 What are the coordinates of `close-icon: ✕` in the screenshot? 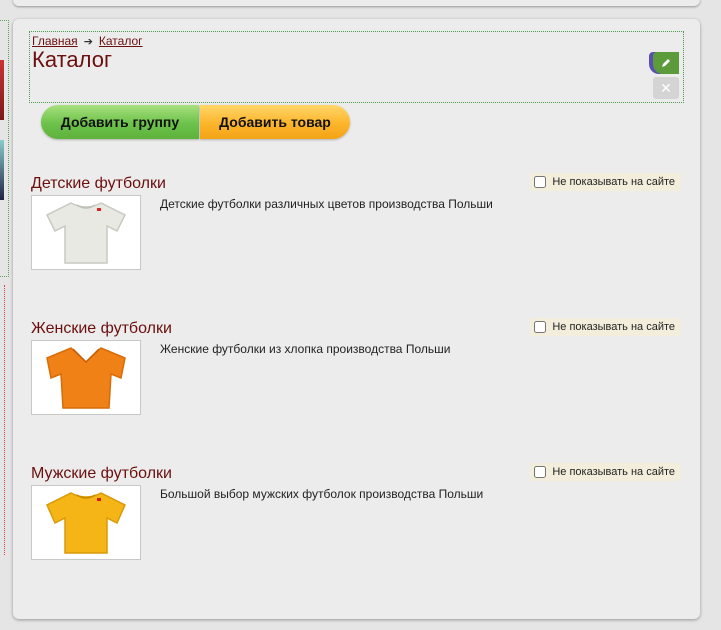 It's located at (666, 87).